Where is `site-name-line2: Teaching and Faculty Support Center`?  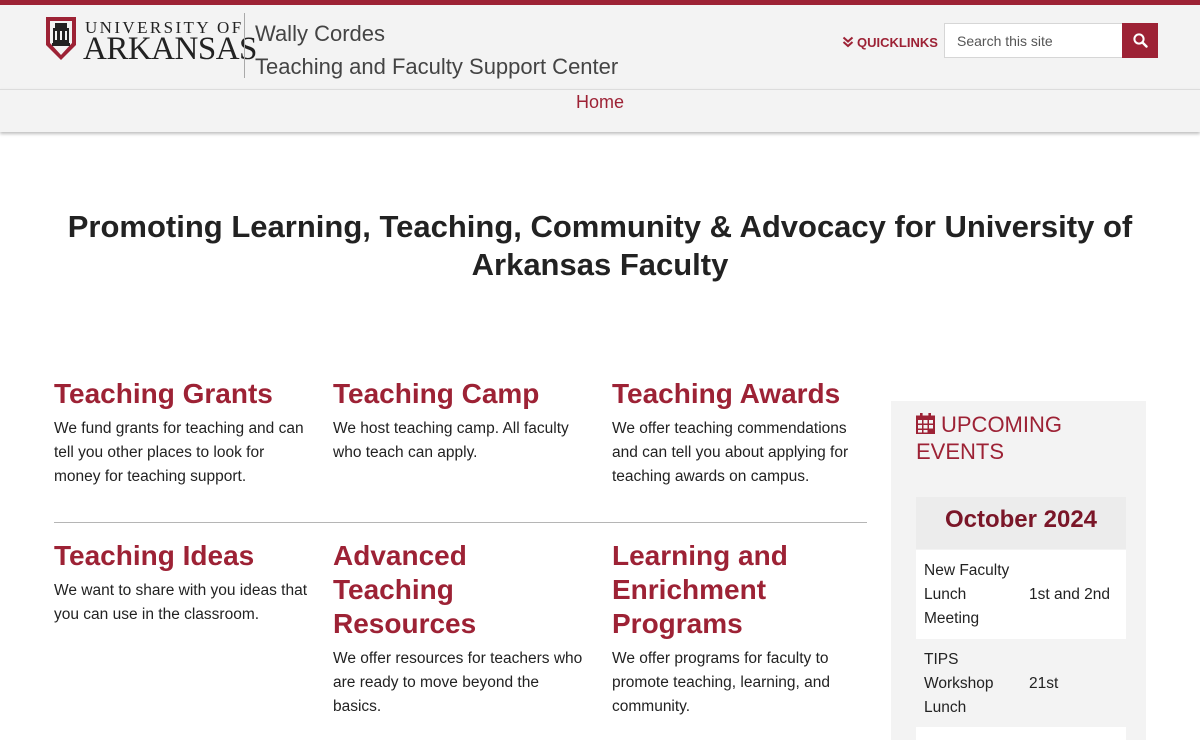
site-name-line2: Teaching and Faculty Support Center is located at coordinates (437, 66).